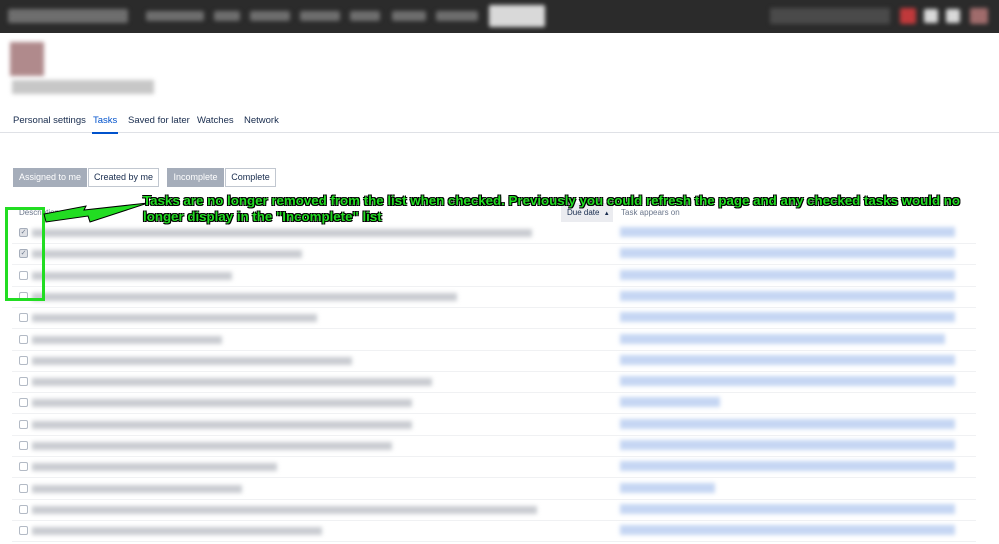  Describe the element at coordinates (27, 59) in the screenshot. I see `profile-avatar` at that location.